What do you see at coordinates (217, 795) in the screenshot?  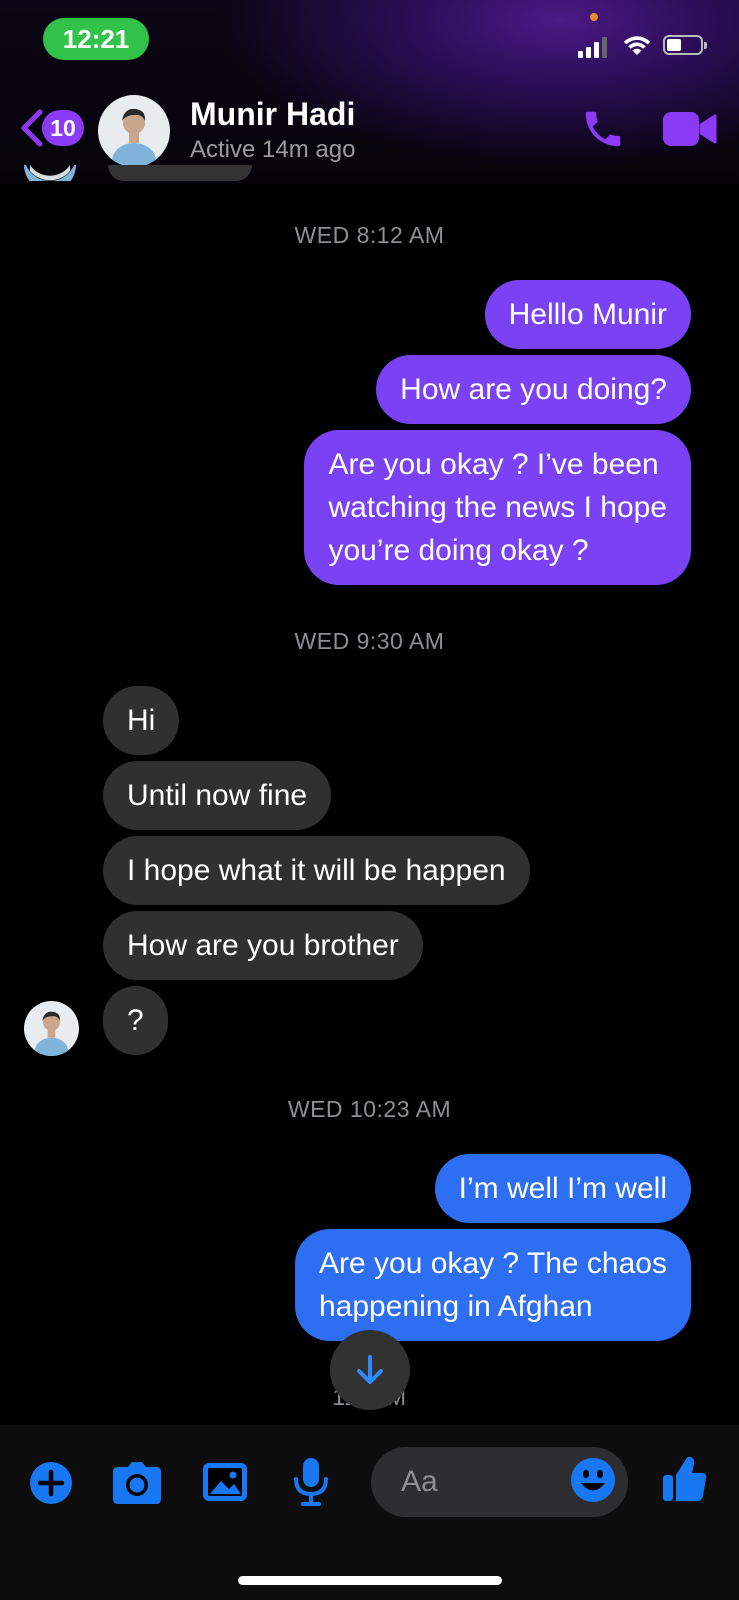 I see `incoming-message: Until now fine` at bounding box center [217, 795].